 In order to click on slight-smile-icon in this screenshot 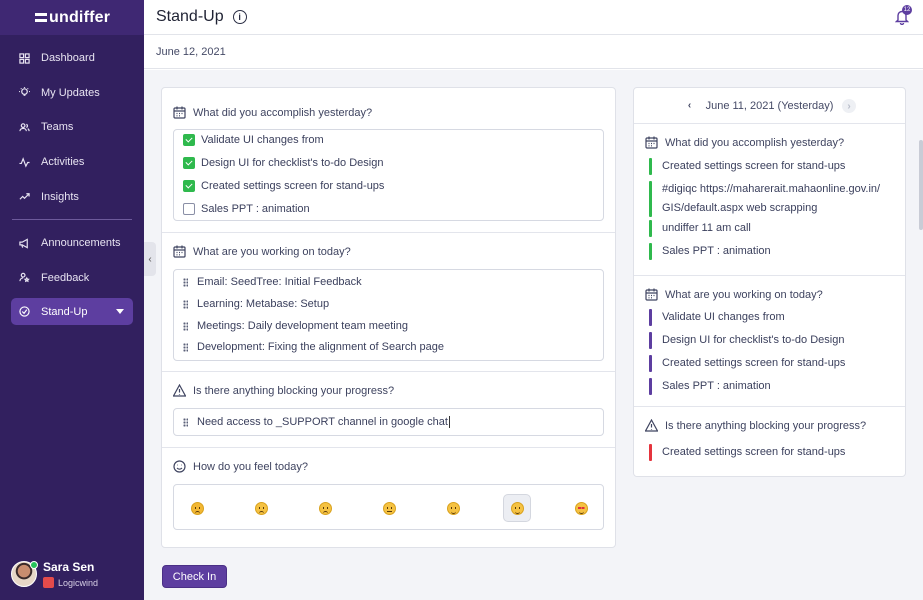, I will do `click(453, 508)`.